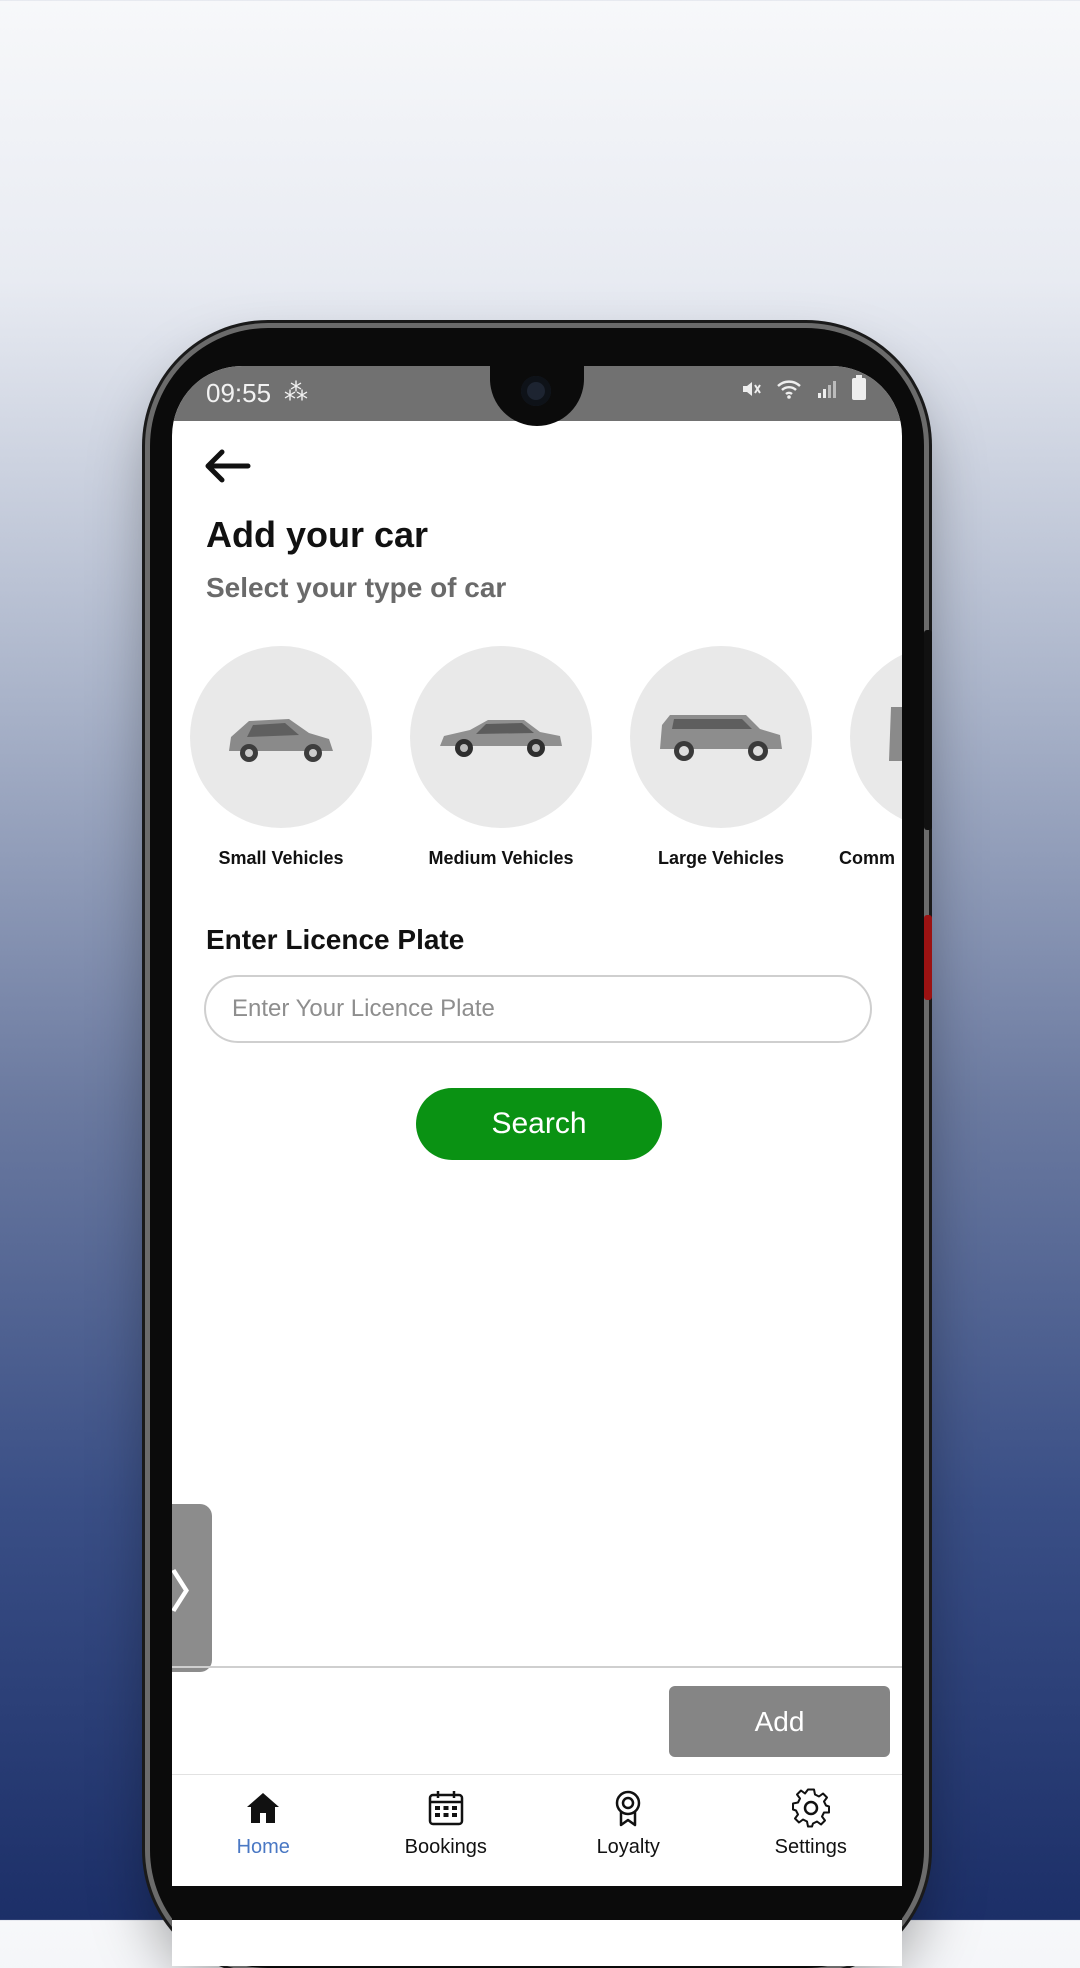 The image size is (1080, 1968). Describe the element at coordinates (445, 1847) in the screenshot. I see `nav-label-bookings: Bookings` at that location.